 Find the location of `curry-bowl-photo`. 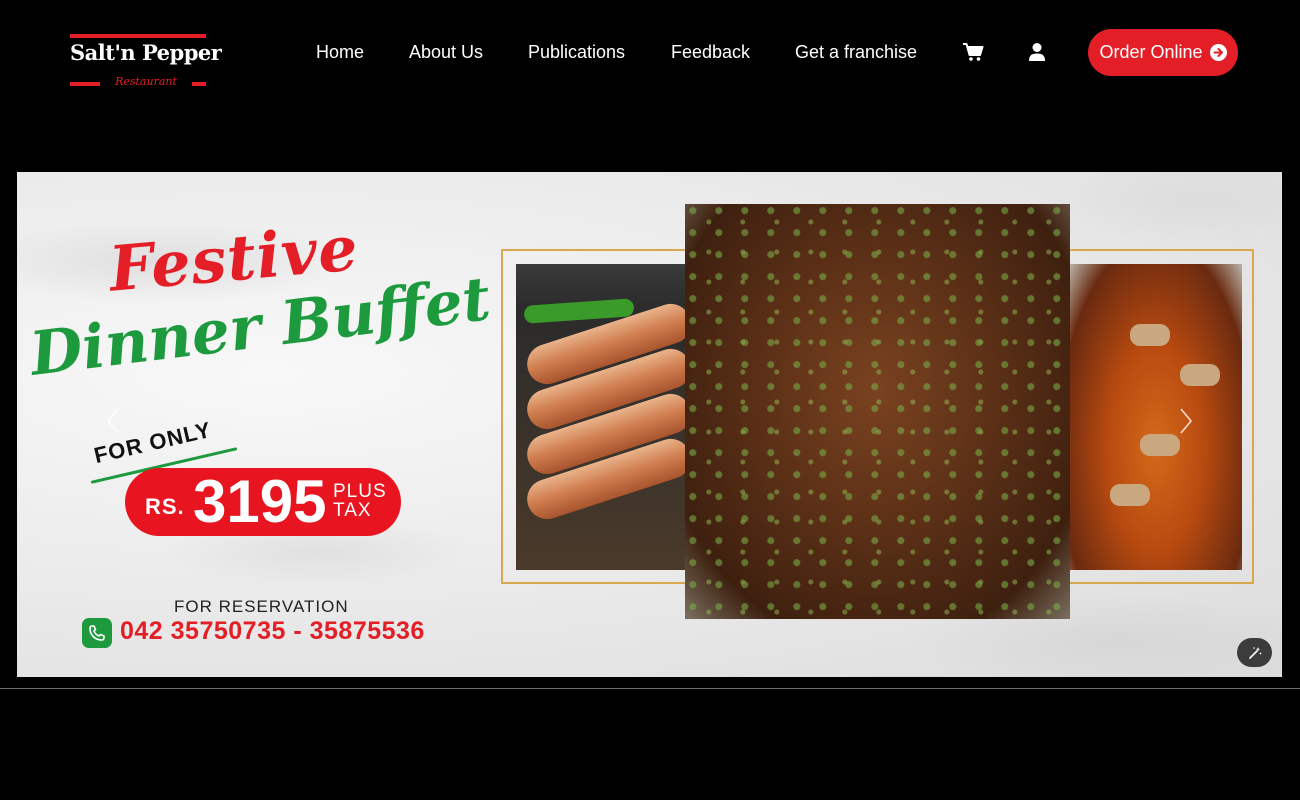

curry-bowl-photo is located at coordinates (1156, 417).